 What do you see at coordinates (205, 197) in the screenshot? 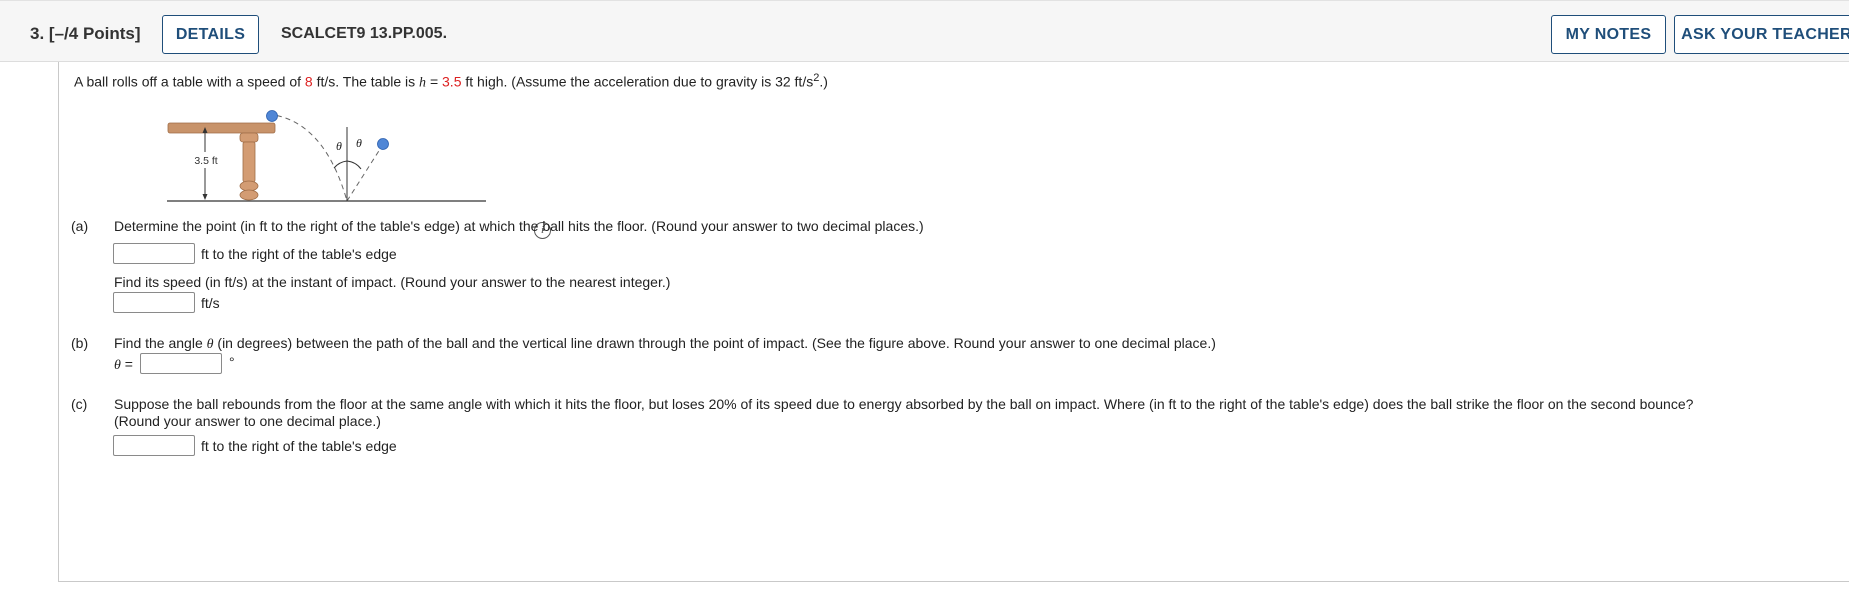
I see `height-arrow-bottom-head` at bounding box center [205, 197].